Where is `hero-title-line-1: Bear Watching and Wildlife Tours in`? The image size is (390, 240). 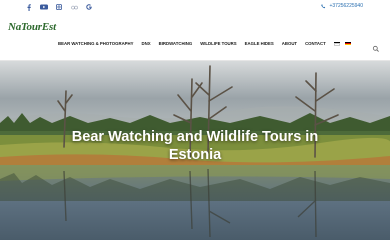
hero-title-line-1: Bear Watching and Wildlife Tours in is located at coordinates (195, 137).